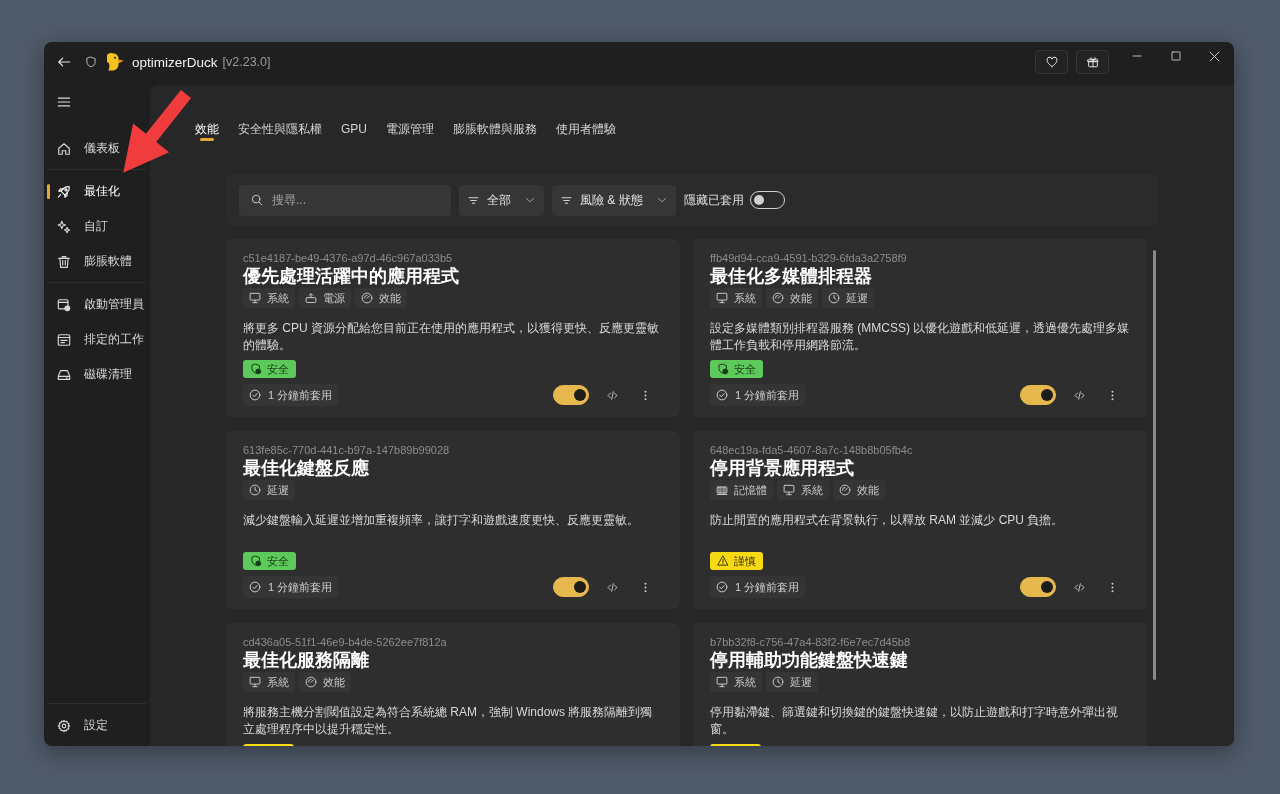 This screenshot has height=794, width=1280. What do you see at coordinates (76, 226) in the screenshot?
I see `sidebar-item: 自訂` at bounding box center [76, 226].